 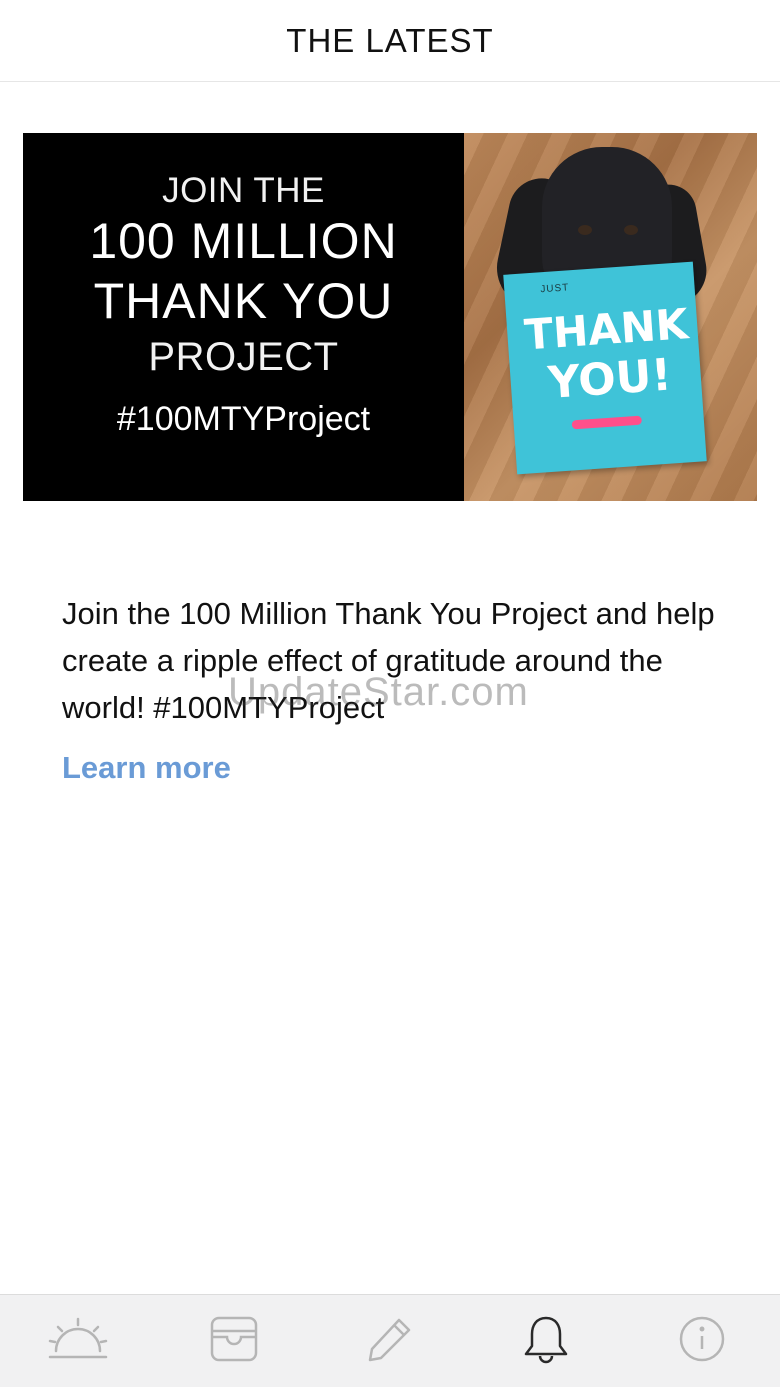 What do you see at coordinates (555, 289) in the screenshot?
I see `card-small-text: JUST` at bounding box center [555, 289].